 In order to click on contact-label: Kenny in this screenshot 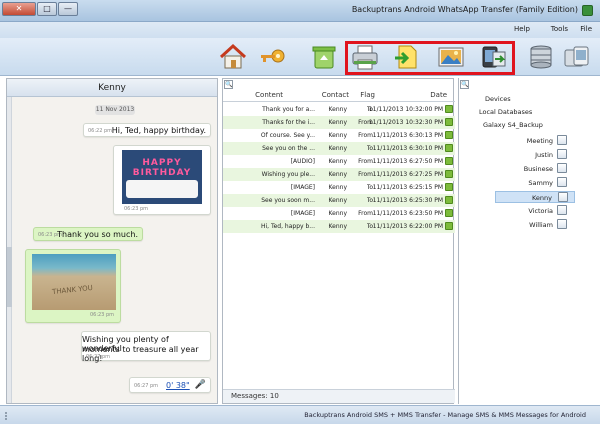, I will do `click(541, 198)`.